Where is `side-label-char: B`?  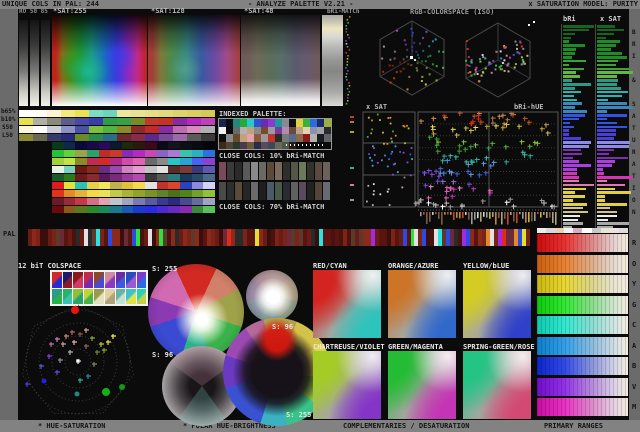
side-label-char: B is located at coordinates (634, 32).